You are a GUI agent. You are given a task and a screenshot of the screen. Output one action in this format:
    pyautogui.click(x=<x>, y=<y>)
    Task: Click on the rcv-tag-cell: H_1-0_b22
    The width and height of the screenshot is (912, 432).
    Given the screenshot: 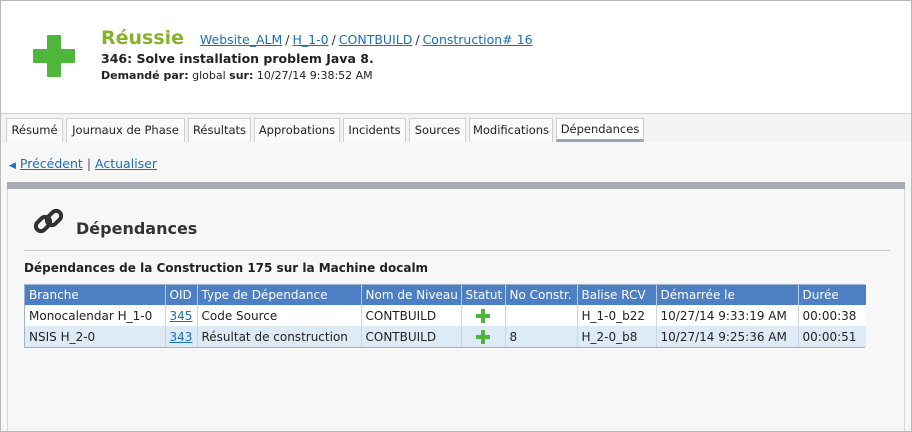 What is the action you would take?
    pyautogui.click(x=617, y=315)
    